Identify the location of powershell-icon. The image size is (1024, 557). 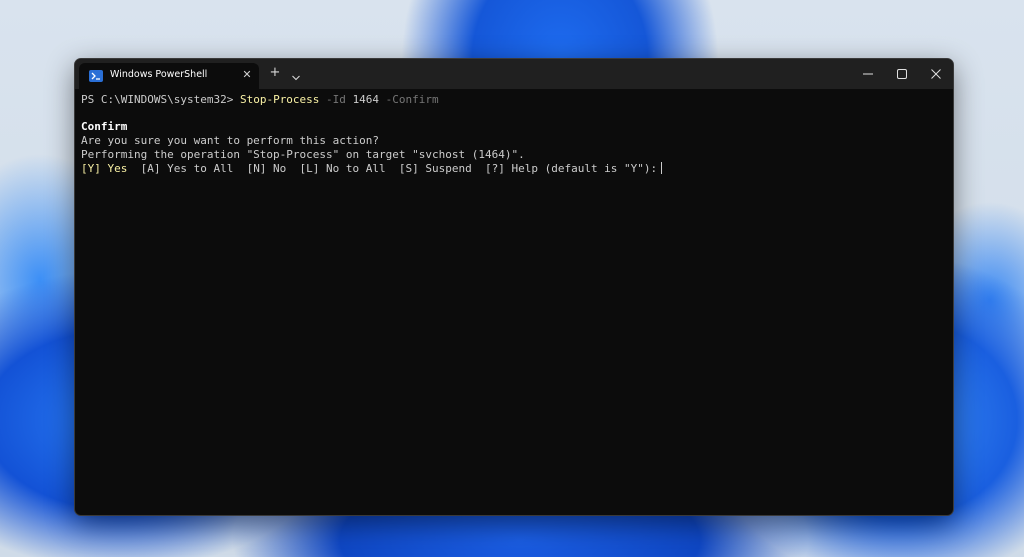
(96, 76).